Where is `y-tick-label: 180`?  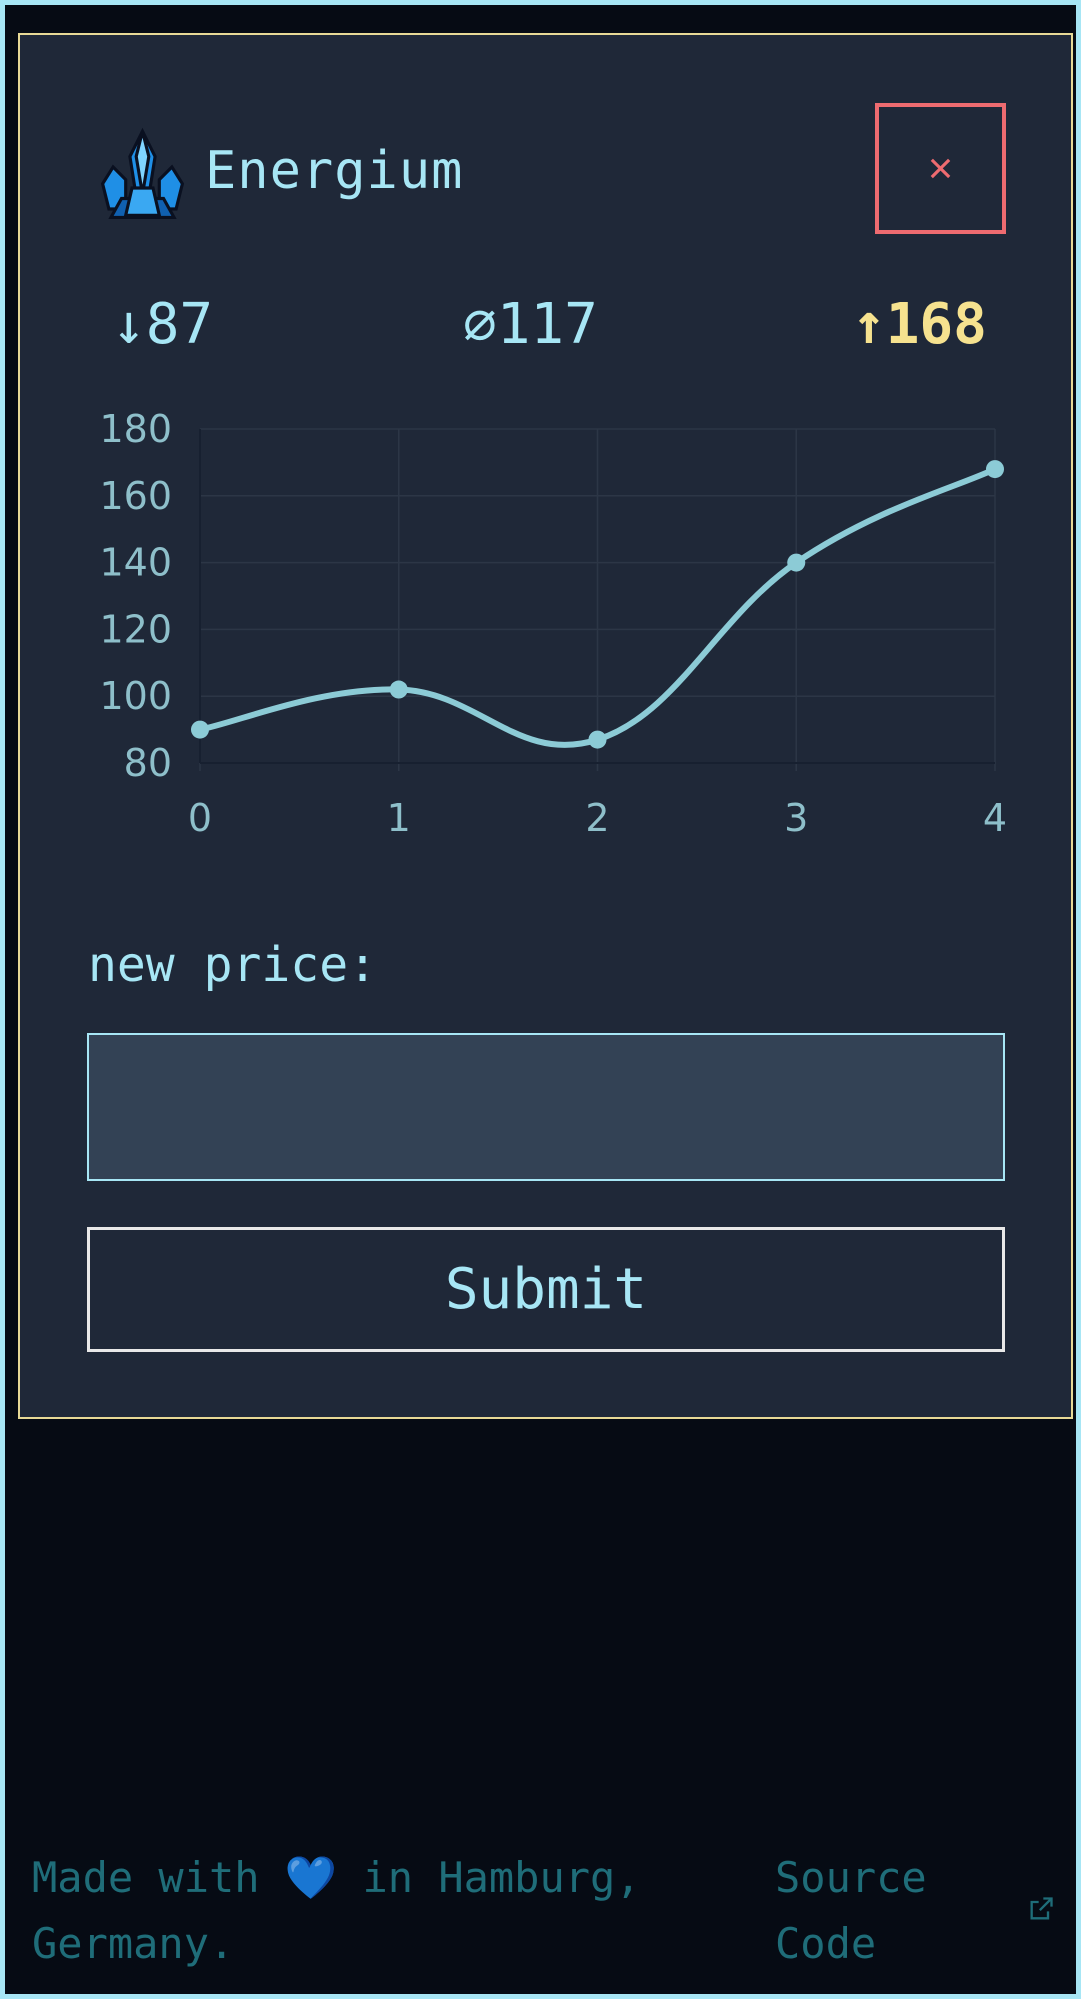
y-tick-label: 180 is located at coordinates (135, 429).